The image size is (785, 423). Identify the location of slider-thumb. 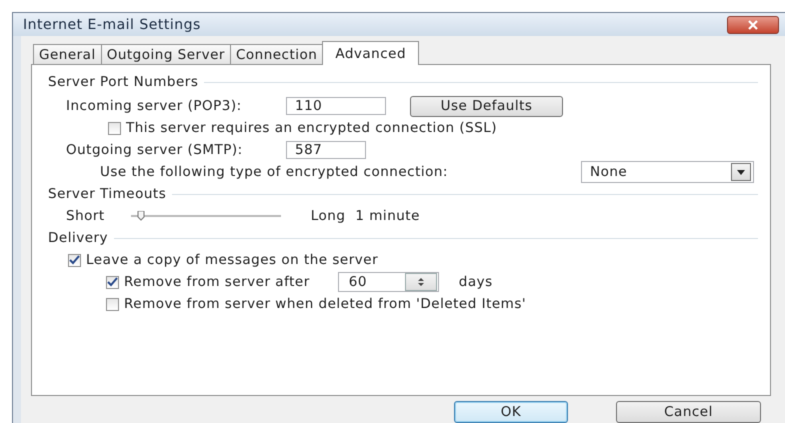
(140, 216).